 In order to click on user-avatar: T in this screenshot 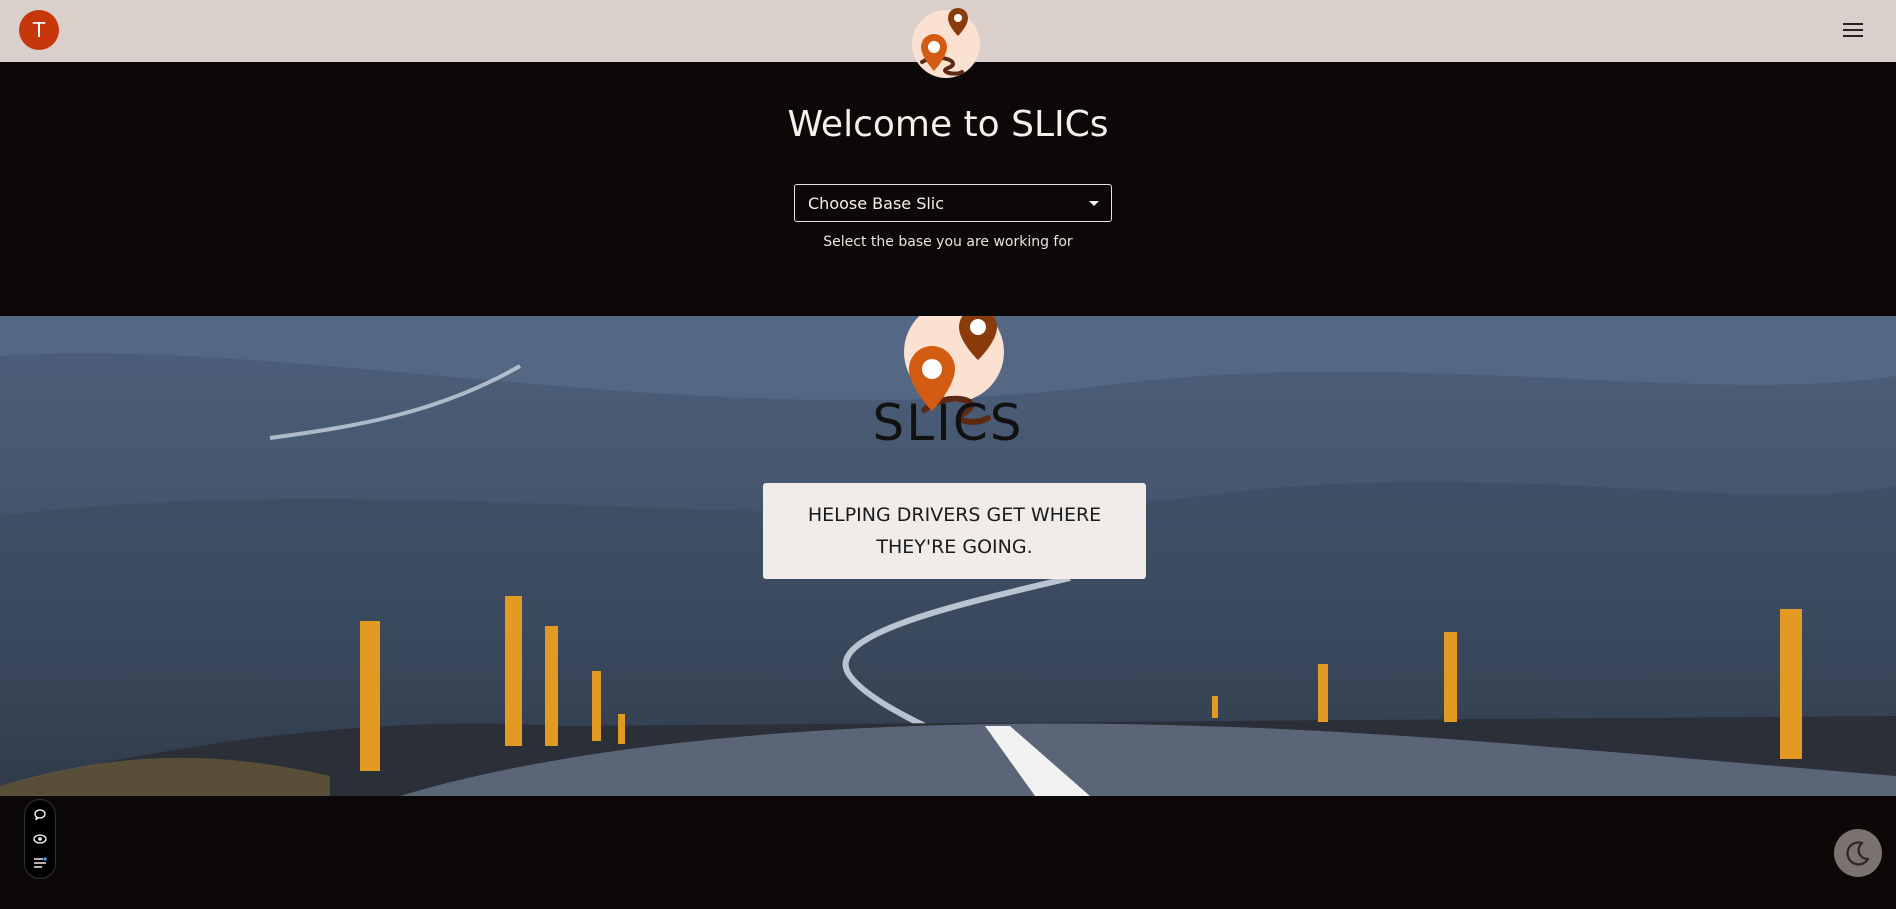, I will do `click(39, 30)`.